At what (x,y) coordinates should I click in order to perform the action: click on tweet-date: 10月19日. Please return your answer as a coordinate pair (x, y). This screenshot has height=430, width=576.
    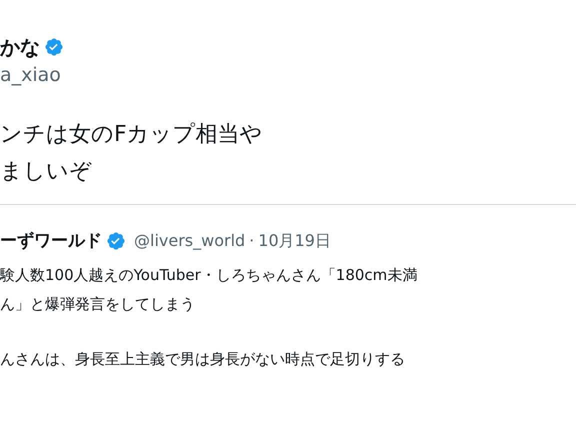
    Looking at the image, I should click on (294, 241).